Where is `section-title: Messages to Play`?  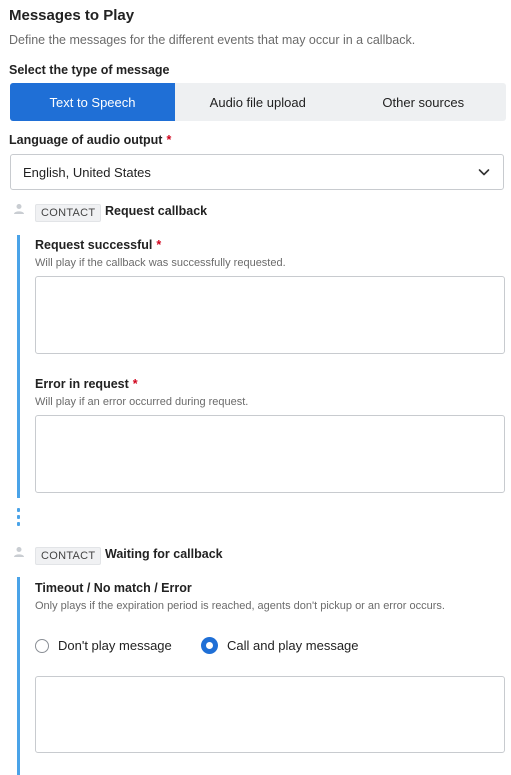
section-title: Messages to Play is located at coordinates (72, 15).